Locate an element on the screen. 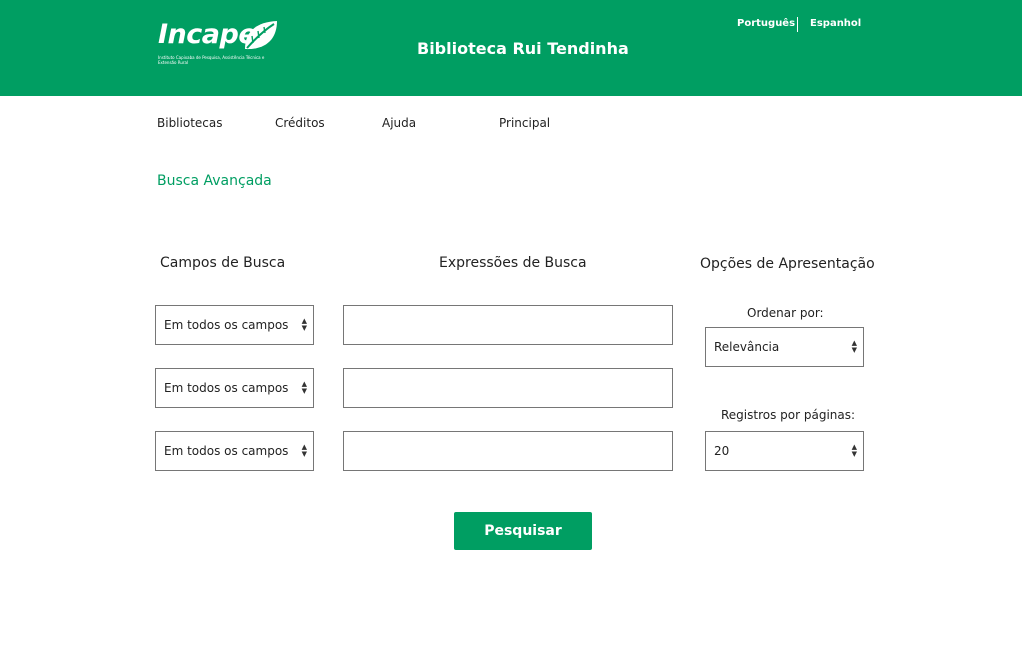 The width and height of the screenshot is (1026, 645). language-portugues-link: Português is located at coordinates (766, 23).